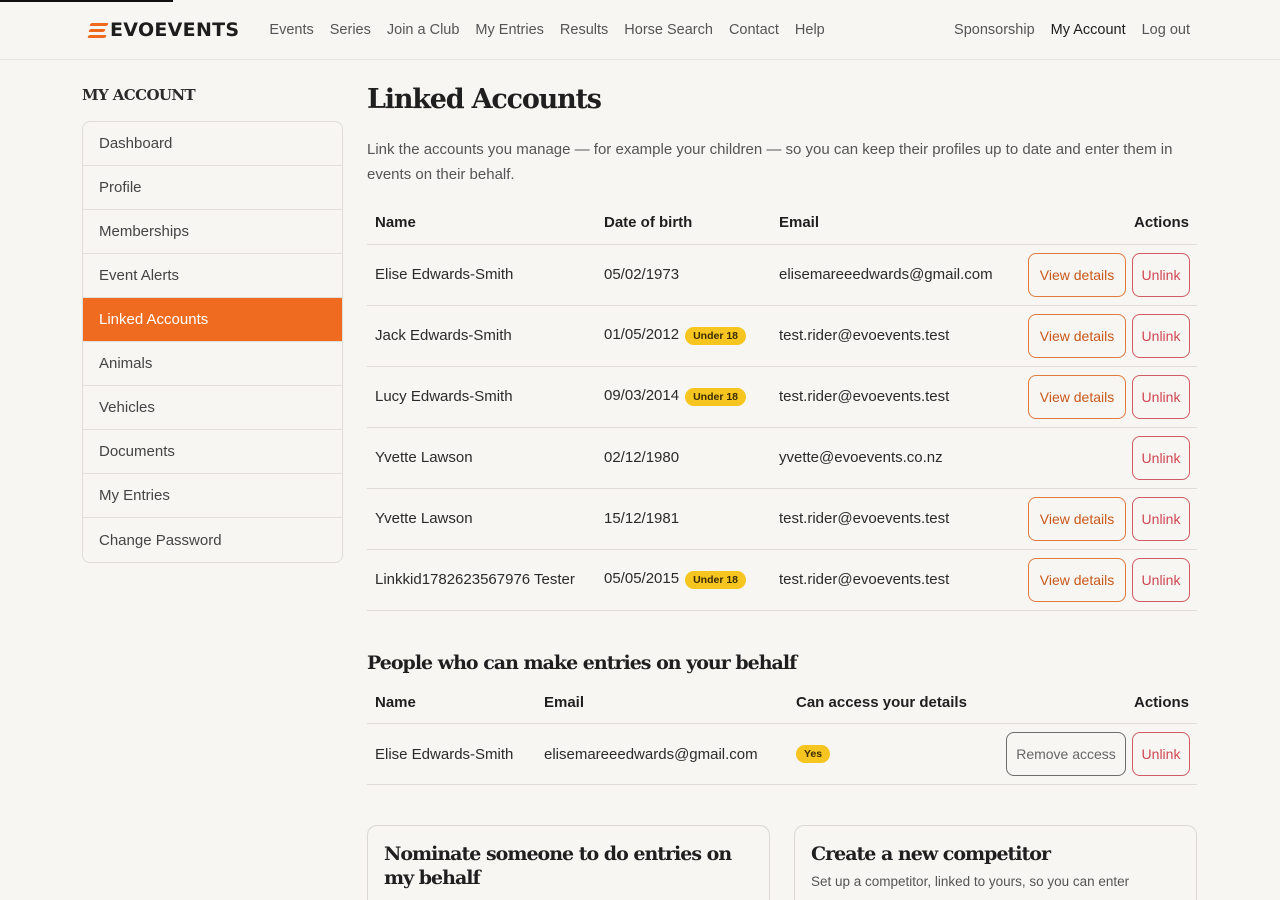  I want to click on remove-access-button: Remove access, so click(1066, 754).